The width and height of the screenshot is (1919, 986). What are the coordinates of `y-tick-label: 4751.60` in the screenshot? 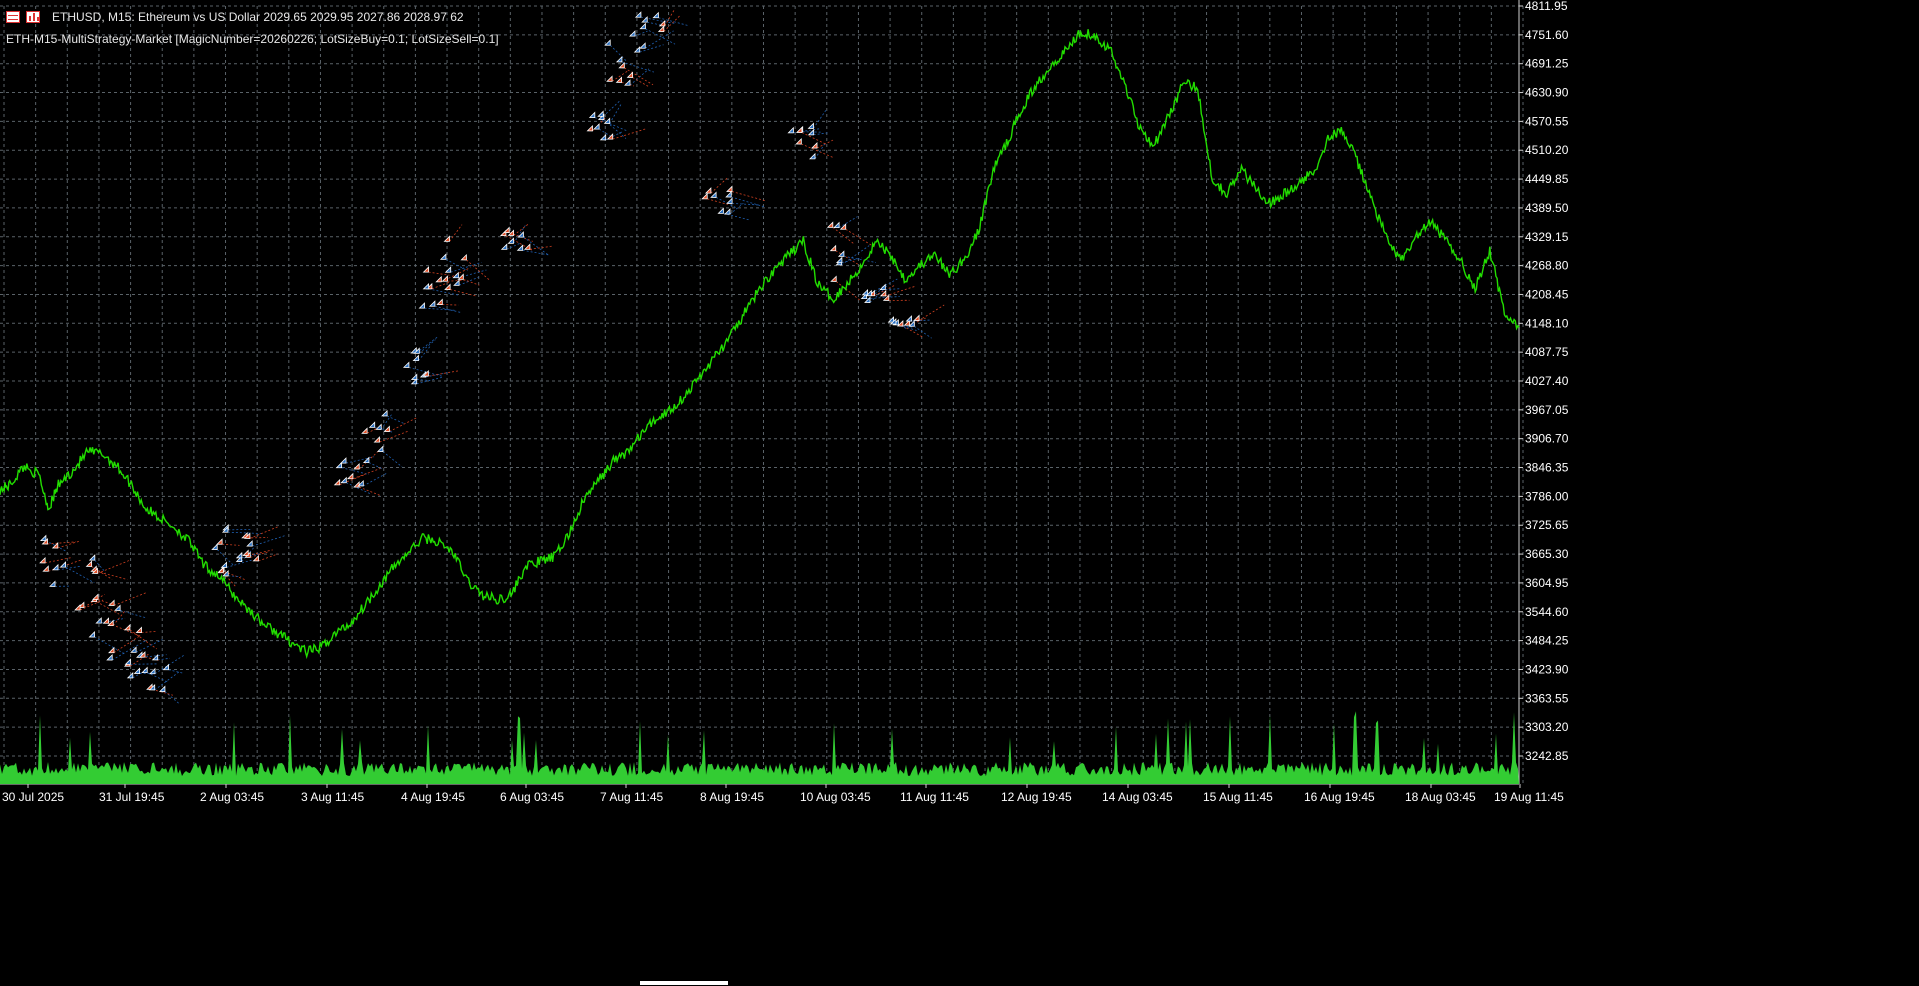 It's located at (1547, 35).